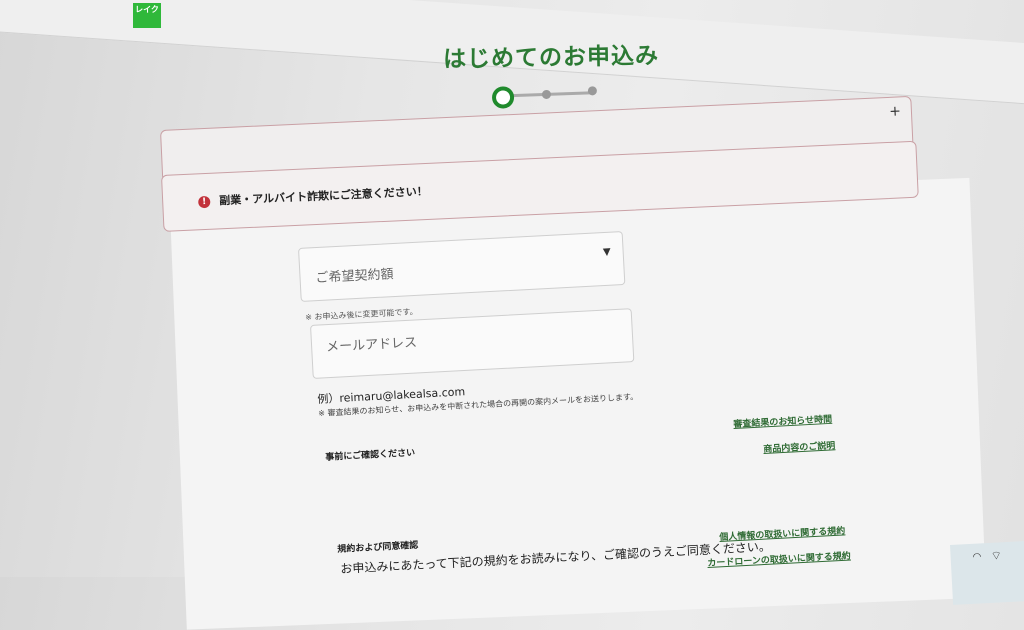 This screenshot has height=630, width=1024. What do you see at coordinates (976, 556) in the screenshot?
I see `notification-icon: ◠` at bounding box center [976, 556].